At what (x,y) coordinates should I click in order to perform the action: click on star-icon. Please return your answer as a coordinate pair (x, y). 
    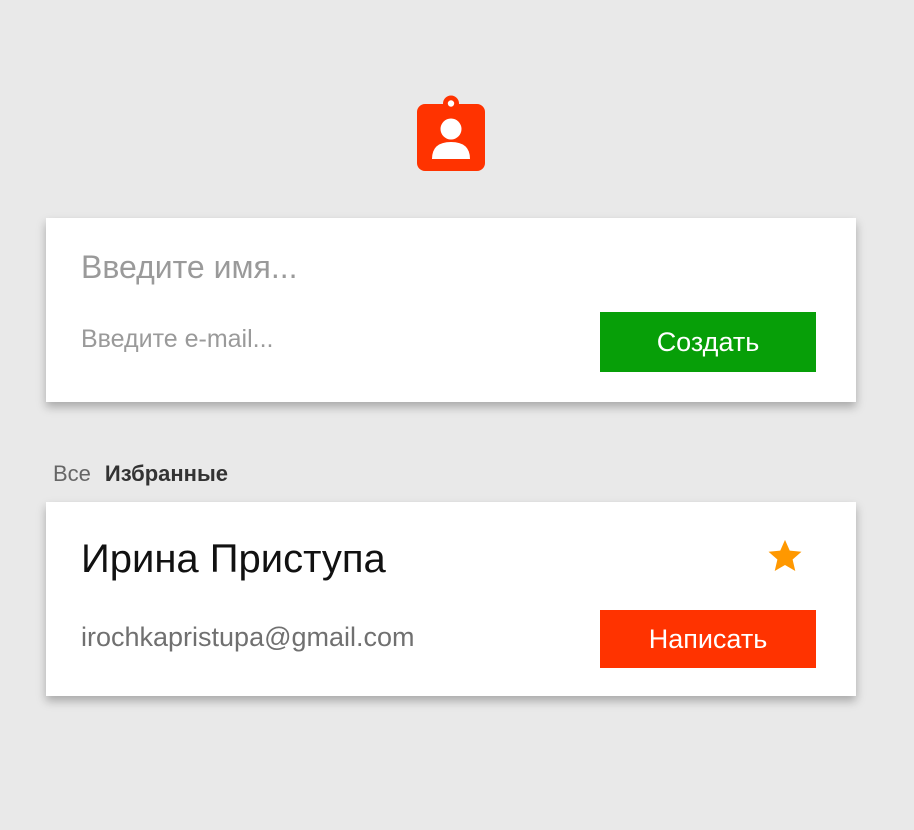
    Looking at the image, I should click on (785, 556).